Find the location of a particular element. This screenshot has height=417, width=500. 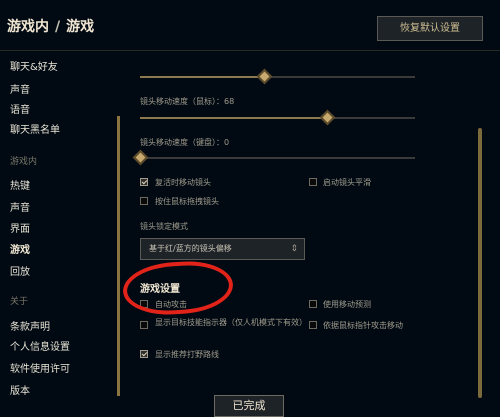

content-left-border is located at coordinates (118, 256).